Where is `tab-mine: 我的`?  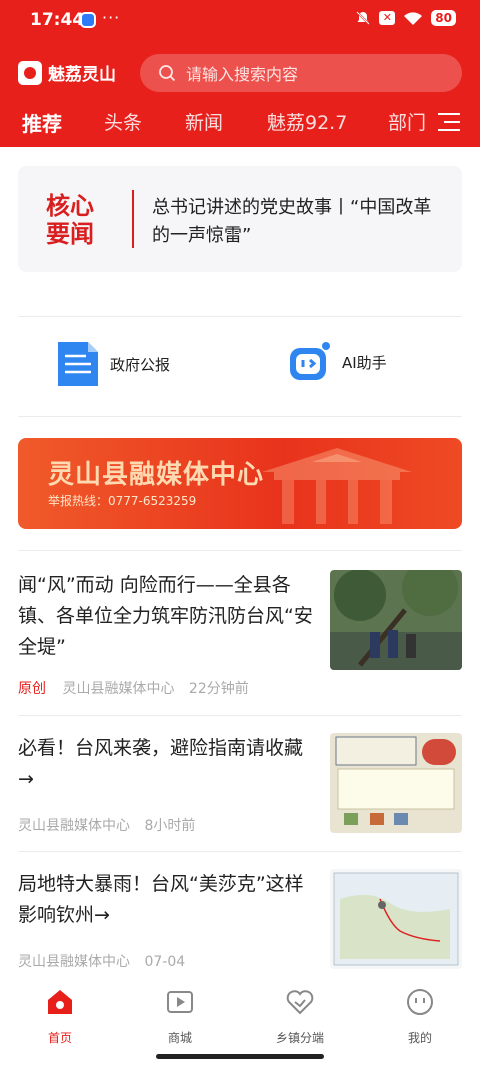
tab-mine: 我的 is located at coordinates (420, 1017).